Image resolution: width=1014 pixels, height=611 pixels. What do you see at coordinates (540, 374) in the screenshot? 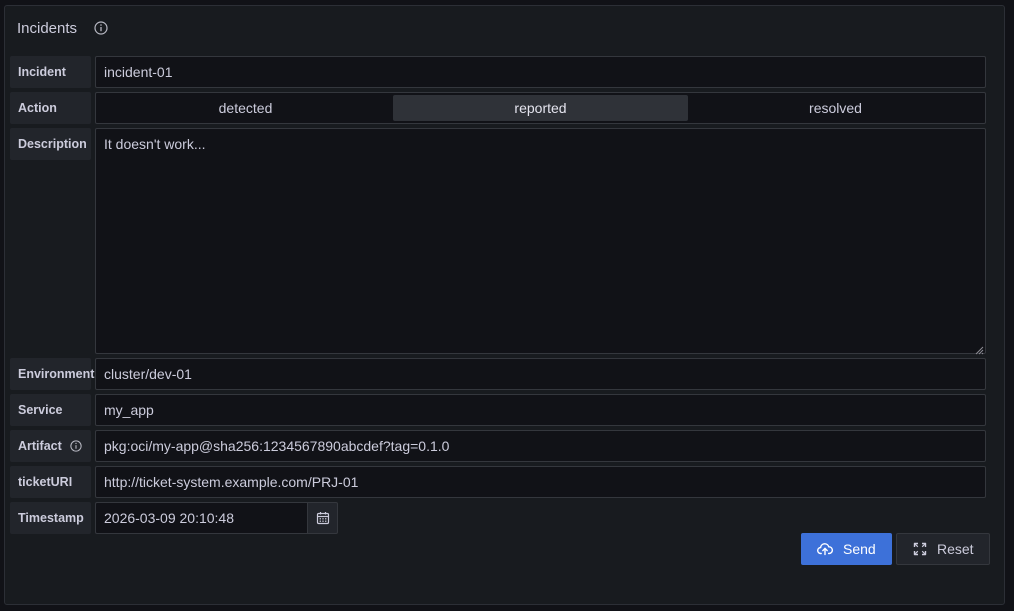
I see `environment-input: cluster/dev-01` at bounding box center [540, 374].